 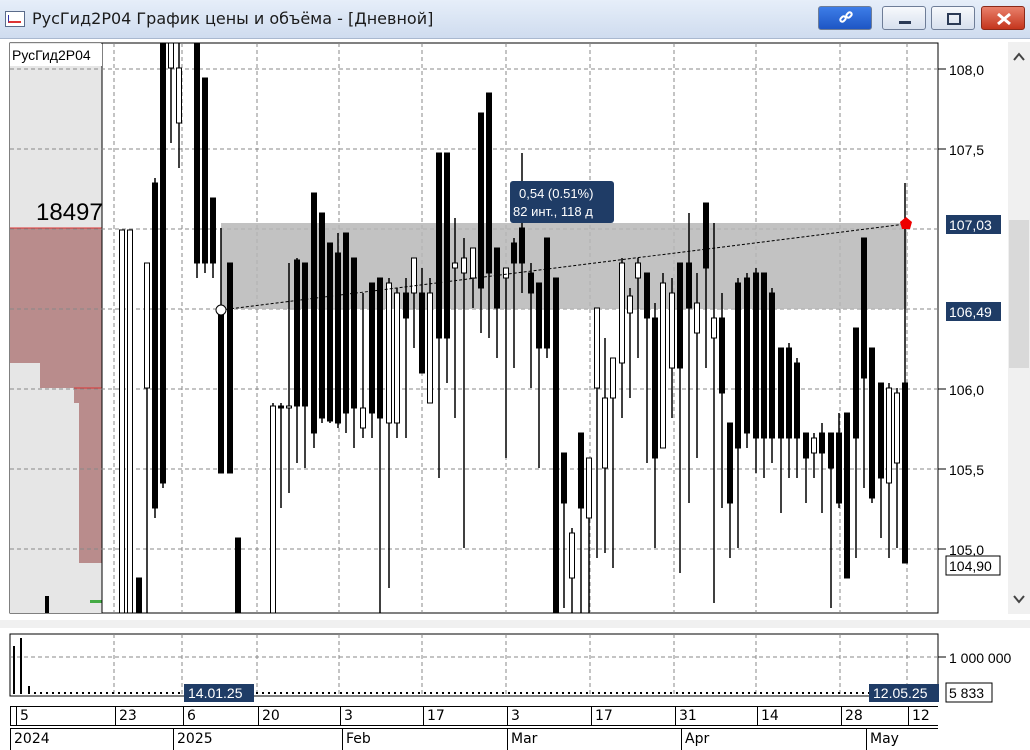 I want to click on close-icon, so click(x=1004, y=19).